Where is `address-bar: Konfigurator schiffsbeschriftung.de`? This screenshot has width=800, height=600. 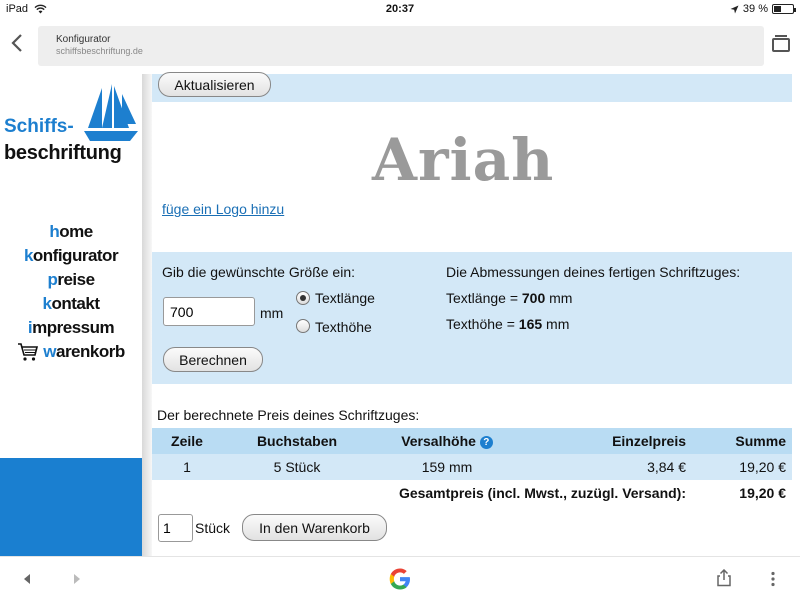 address-bar: Konfigurator schiffsbeschriftung.de is located at coordinates (401, 46).